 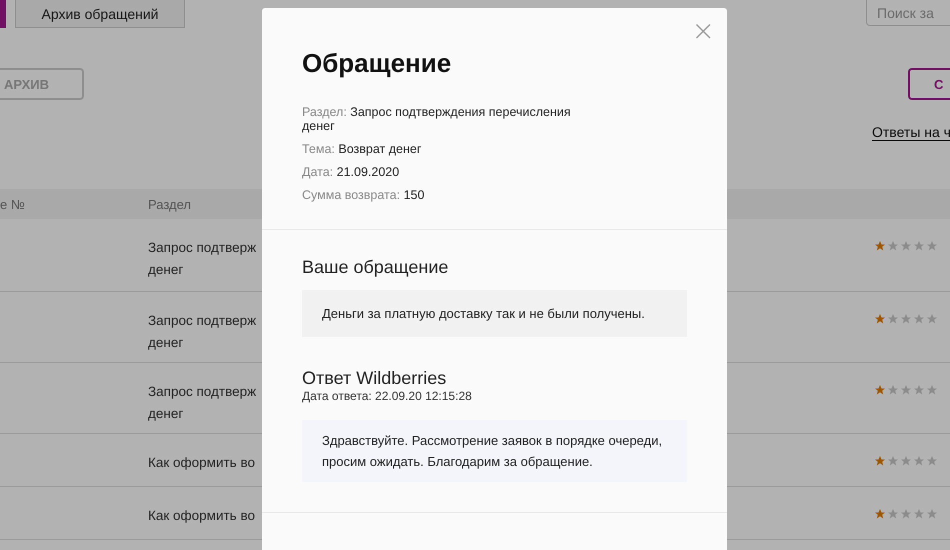 What do you see at coordinates (364, 195) in the screenshot?
I see `info-line: Сумма возврата: 150` at bounding box center [364, 195].